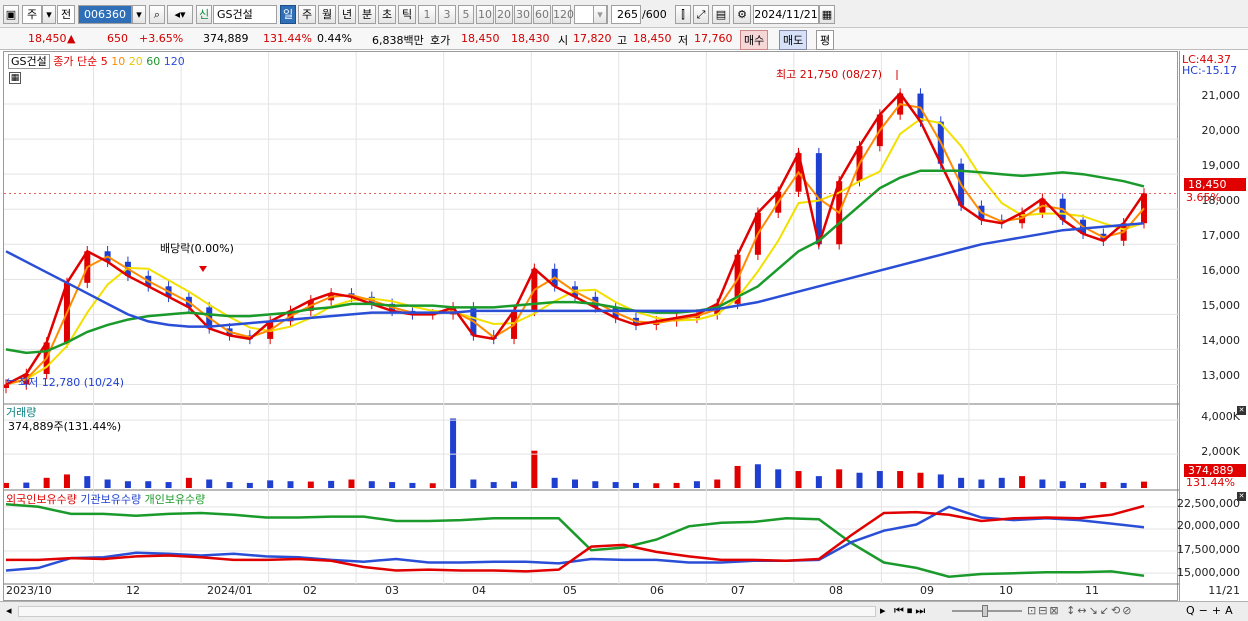  What do you see at coordinates (504, 14) in the screenshot?
I see `interval-20: 20` at bounding box center [504, 14].